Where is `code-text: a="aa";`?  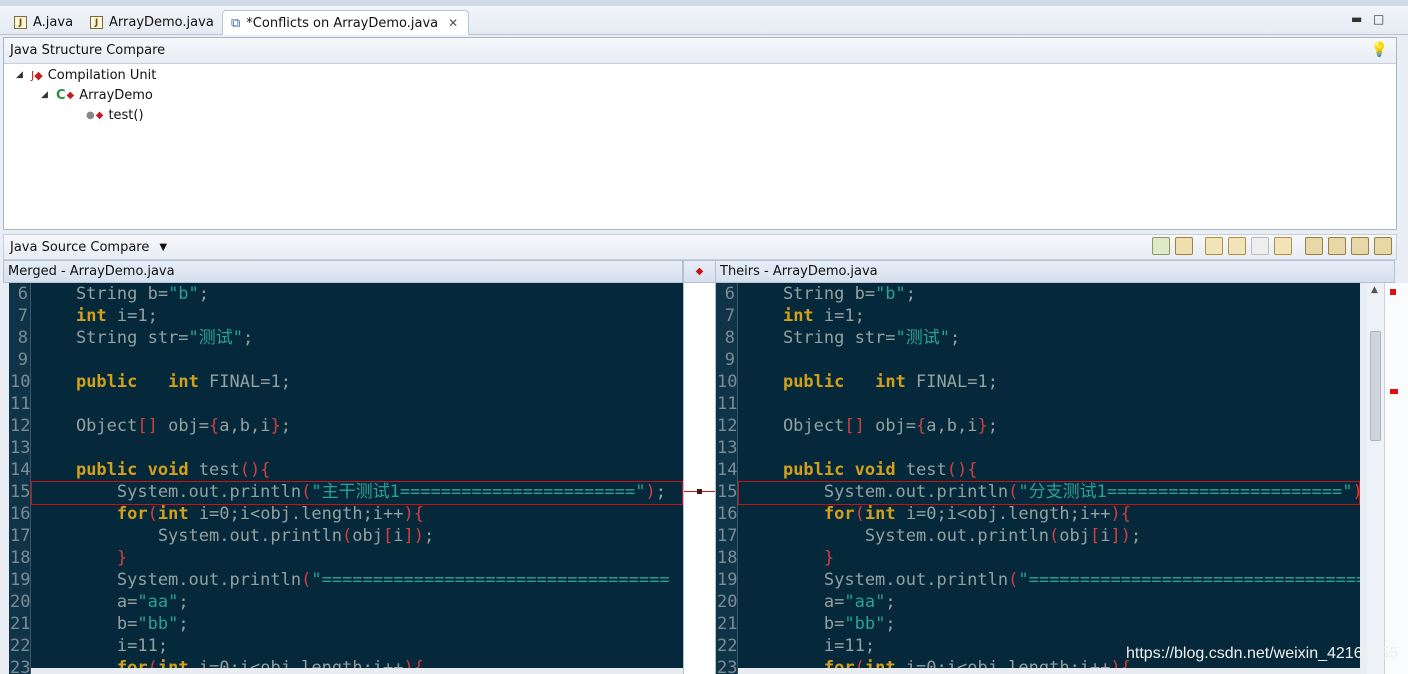 code-text: a="aa"; is located at coordinates (112, 602).